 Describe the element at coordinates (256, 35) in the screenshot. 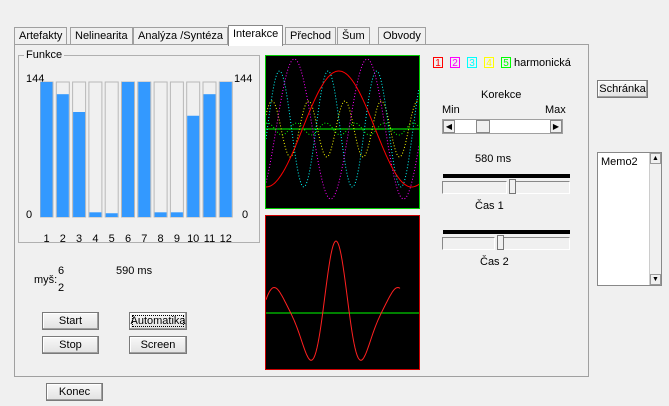

I see `tab-interakce: Interakce` at that location.